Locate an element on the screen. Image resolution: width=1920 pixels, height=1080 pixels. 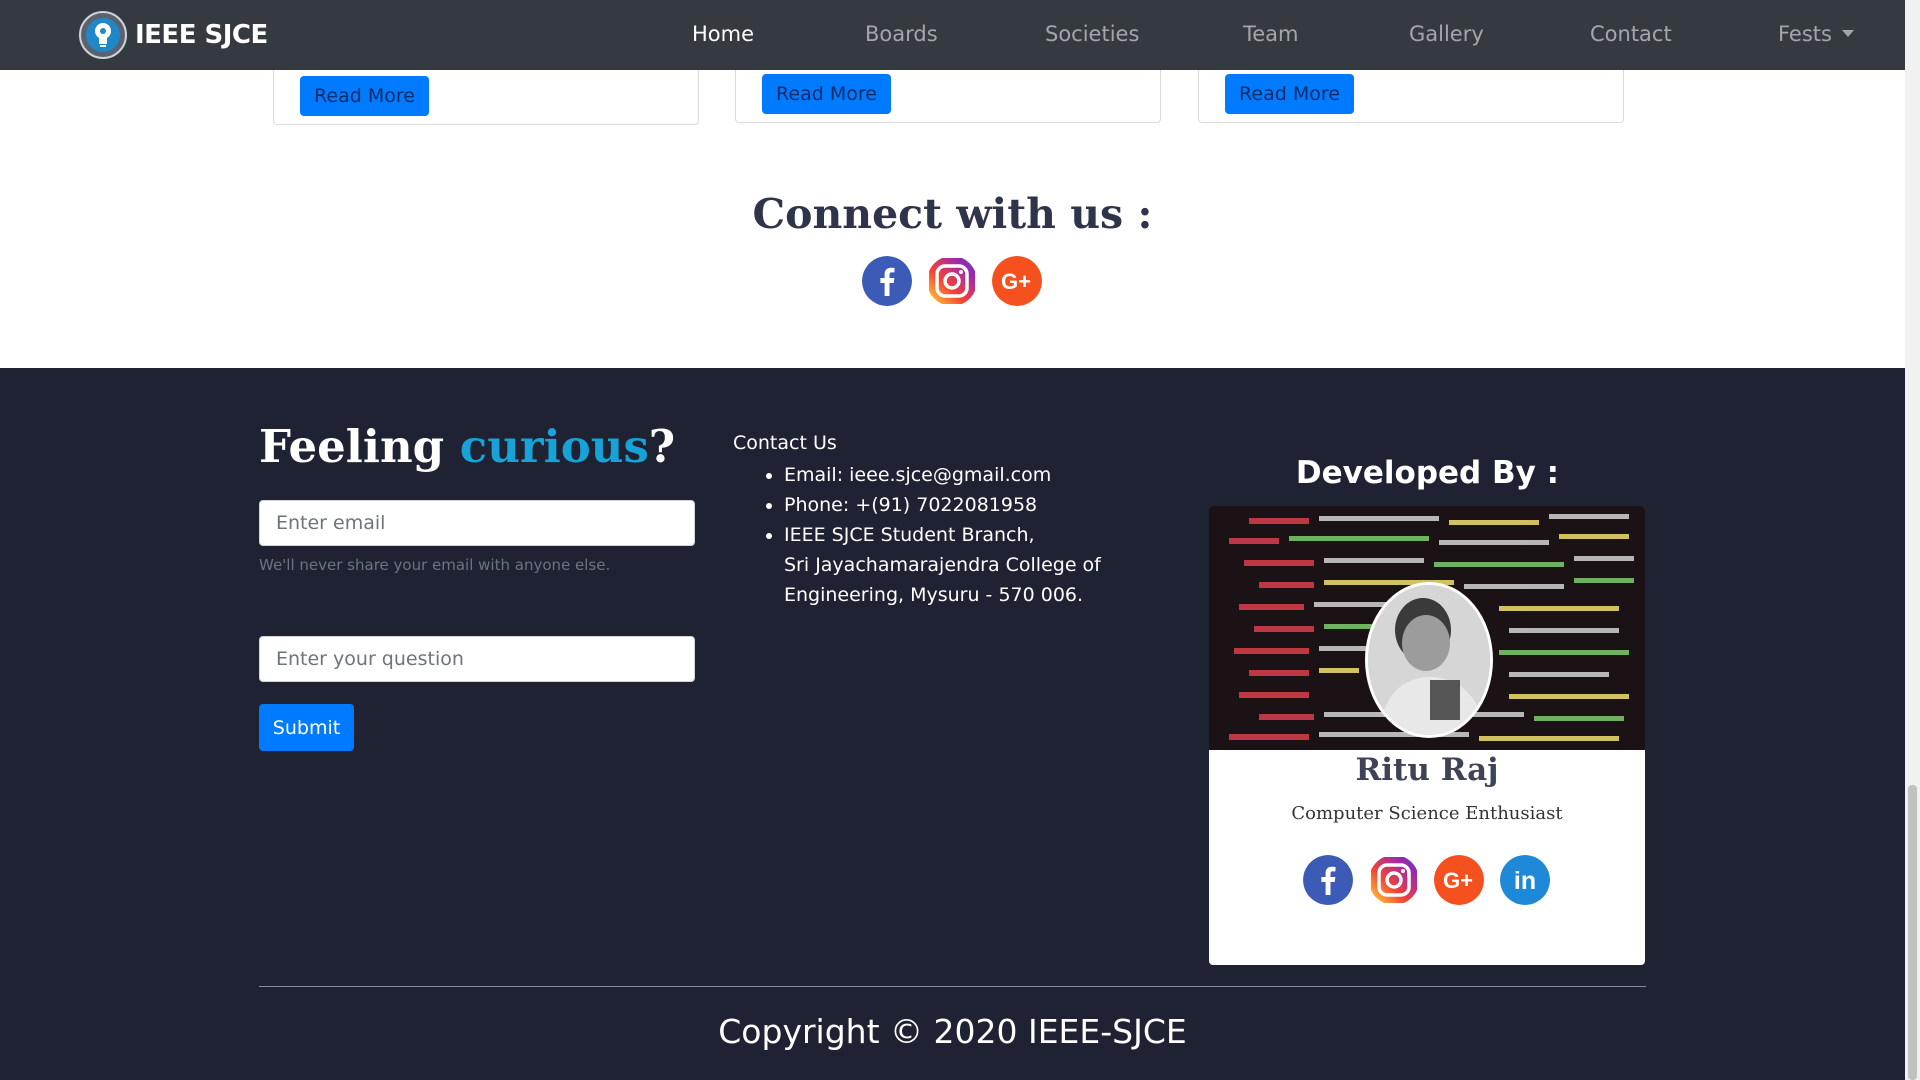
contact-phone: Phone: +(91) 7022081958 is located at coordinates (942, 505).